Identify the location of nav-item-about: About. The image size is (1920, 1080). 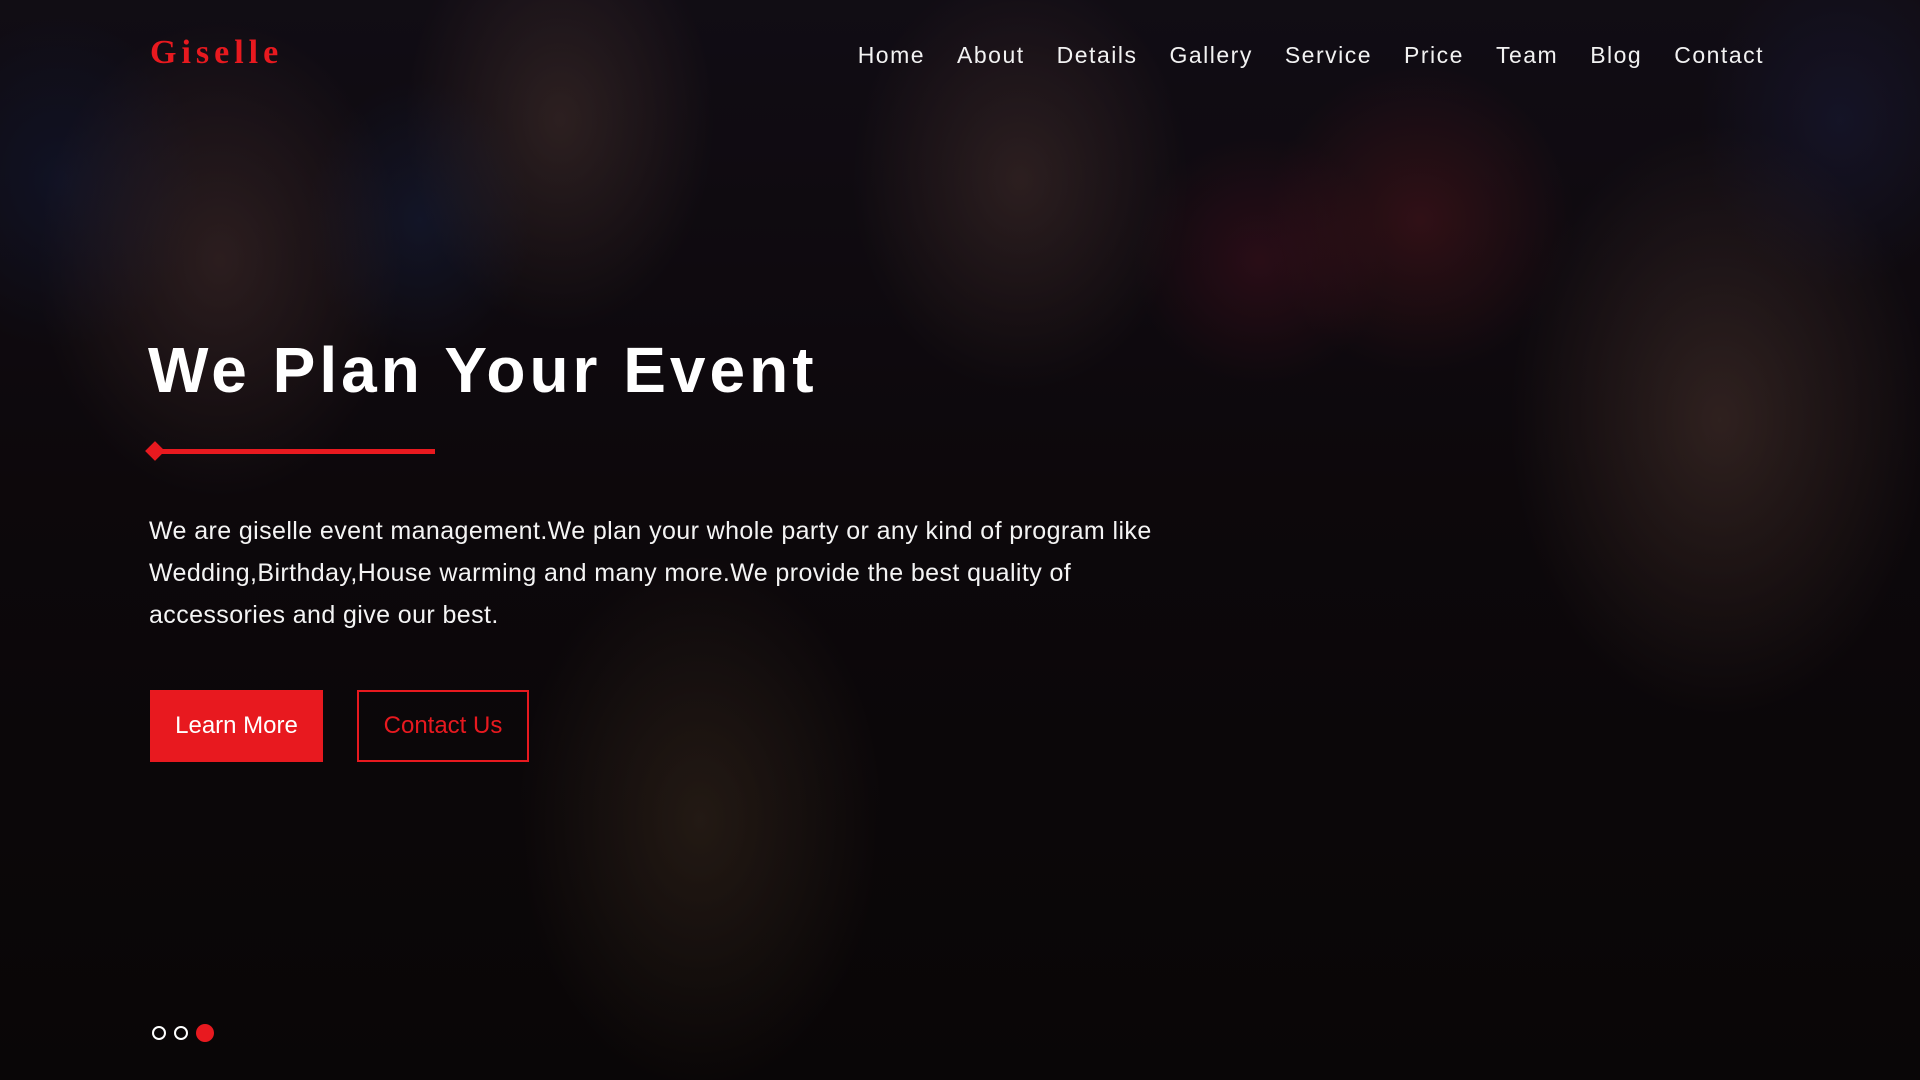
(991, 56).